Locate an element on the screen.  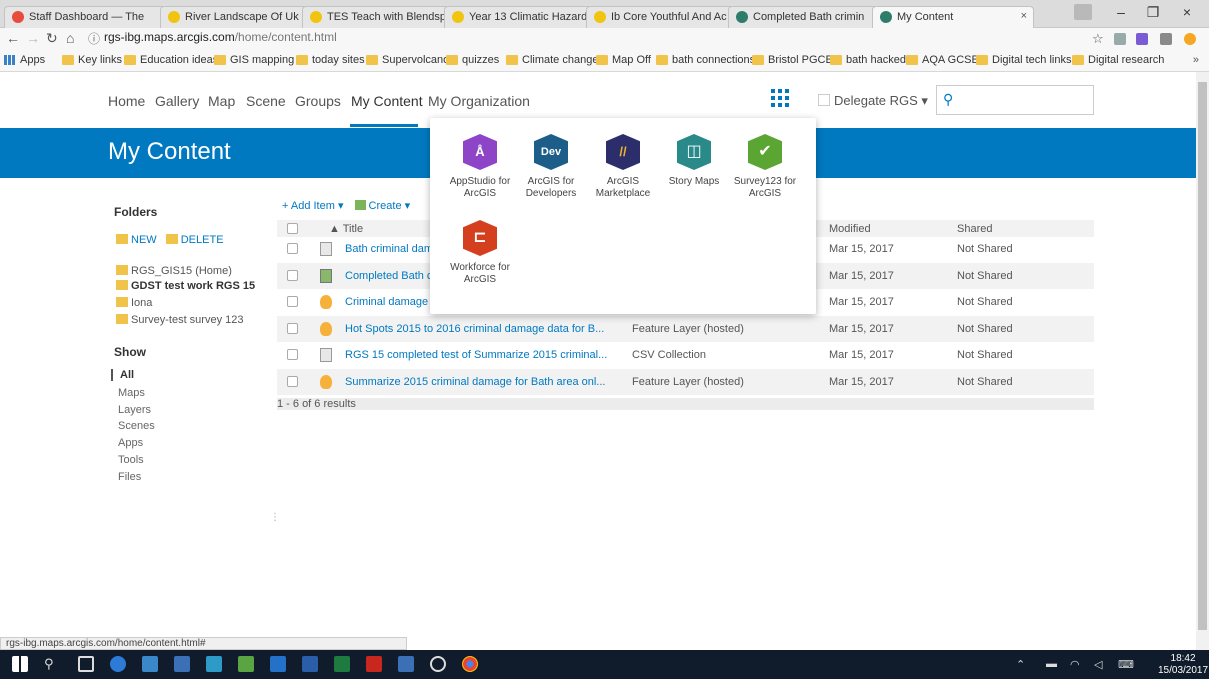
bookmark-folder: Digital research is located at coordinates (1118, 60).